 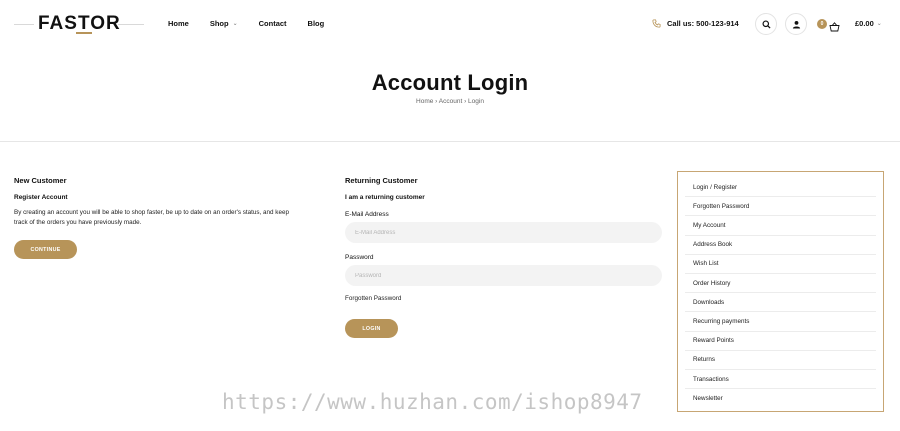 What do you see at coordinates (780, 245) in the screenshot?
I see `sidebar-item-address-book: Address Book` at bounding box center [780, 245].